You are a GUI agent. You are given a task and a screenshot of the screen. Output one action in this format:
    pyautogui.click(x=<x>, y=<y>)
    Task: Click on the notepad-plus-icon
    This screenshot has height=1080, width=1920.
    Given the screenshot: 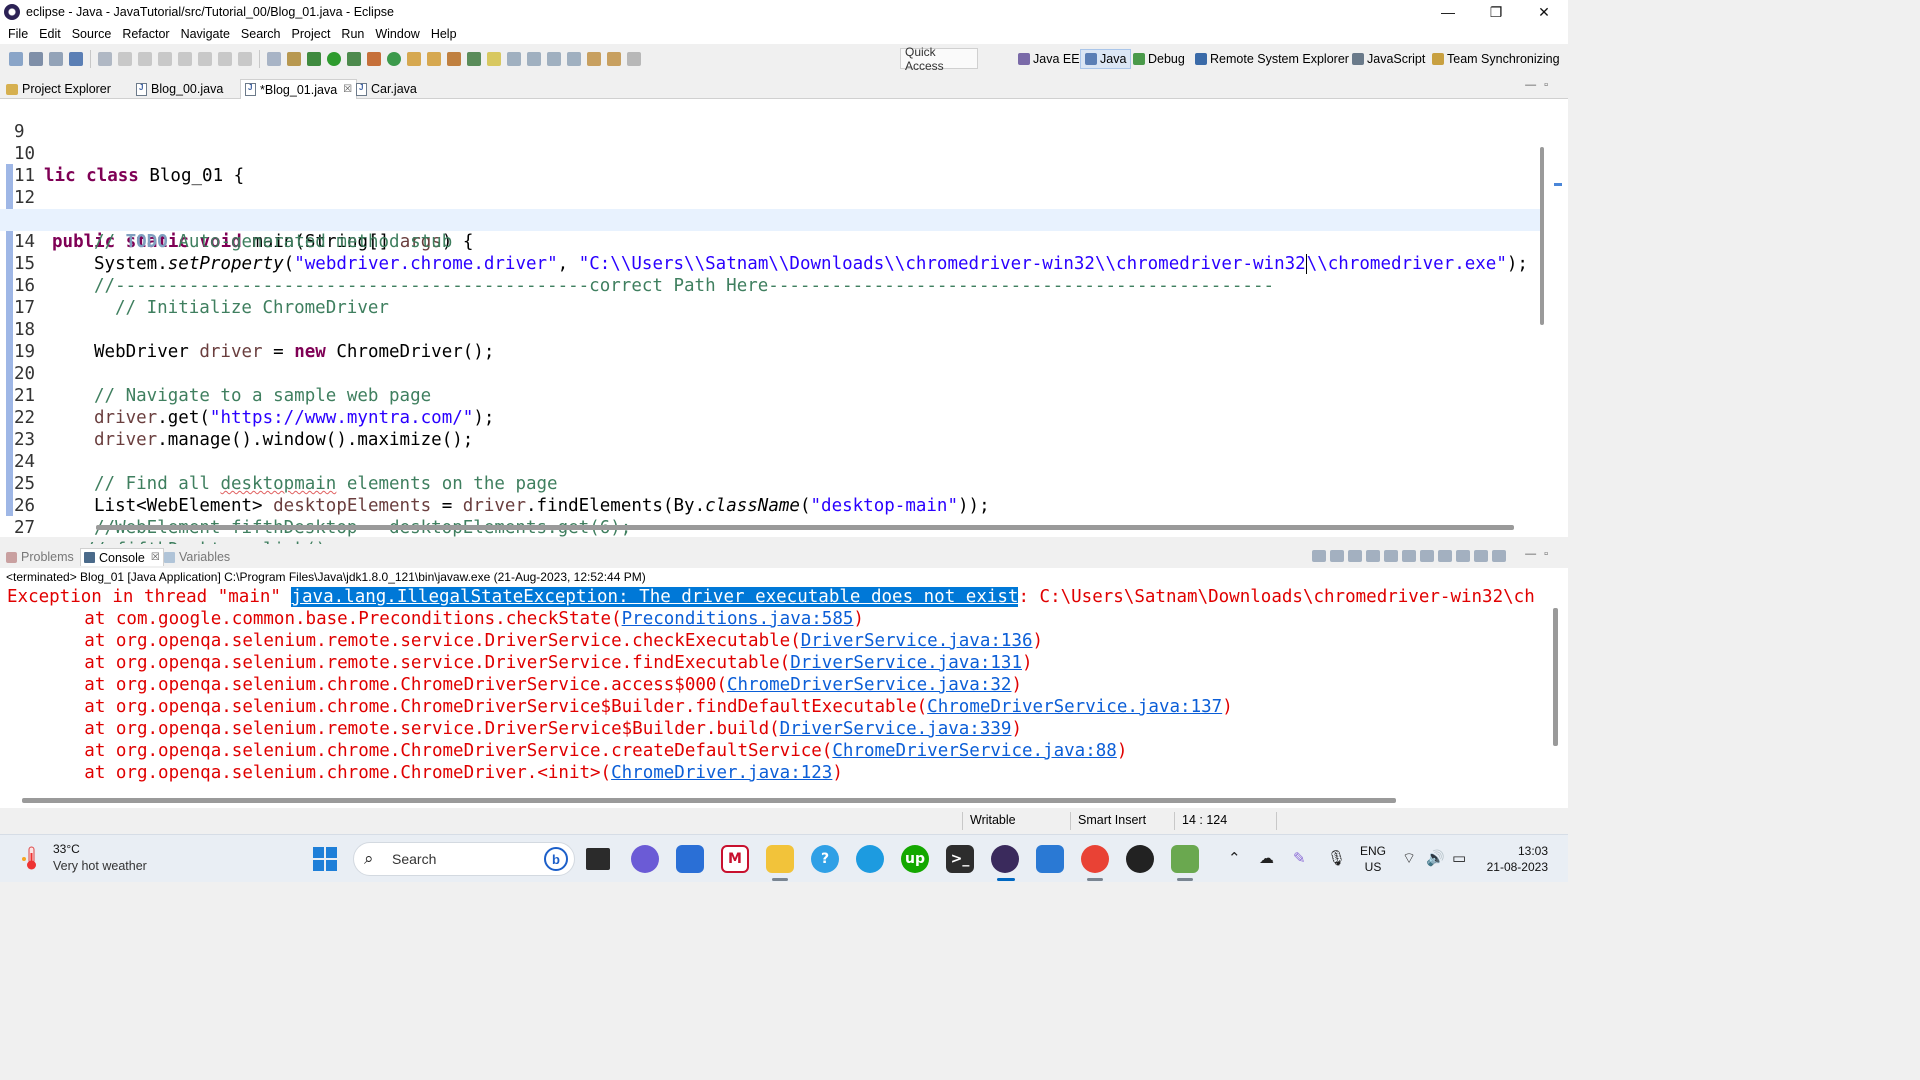 What is the action you would take?
    pyautogui.click(x=1185, y=859)
    